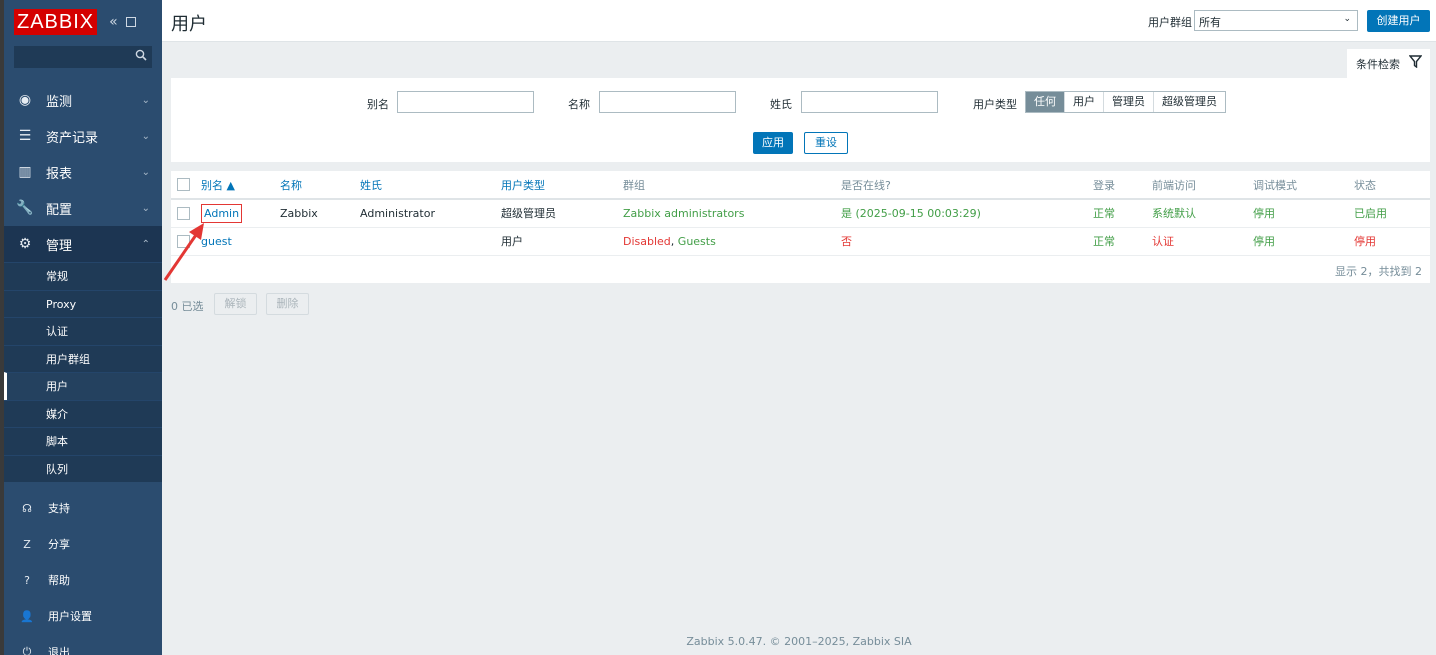 This screenshot has height=655, width=1436. Describe the element at coordinates (187, 306) in the screenshot. I see `selected-count: 0 已选` at that location.